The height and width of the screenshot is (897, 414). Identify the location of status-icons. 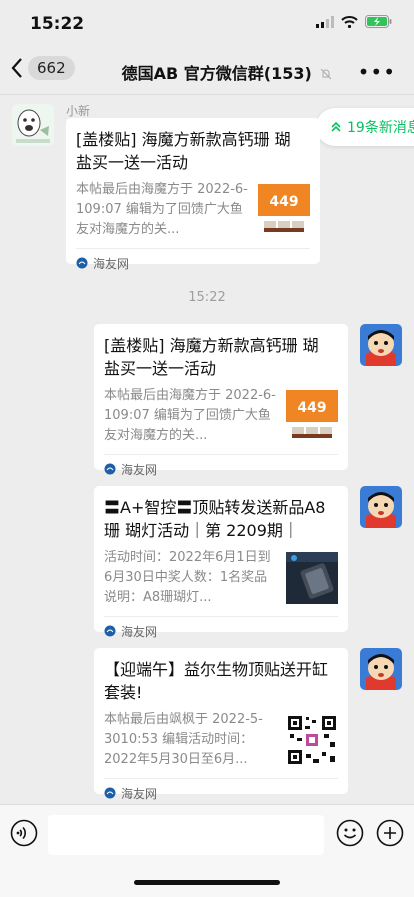
(354, 21).